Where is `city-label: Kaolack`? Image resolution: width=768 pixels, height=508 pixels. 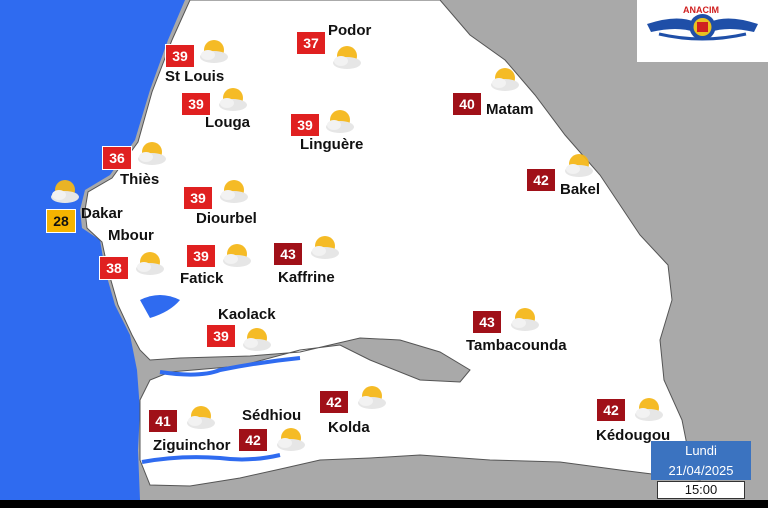 city-label: Kaolack is located at coordinates (247, 314).